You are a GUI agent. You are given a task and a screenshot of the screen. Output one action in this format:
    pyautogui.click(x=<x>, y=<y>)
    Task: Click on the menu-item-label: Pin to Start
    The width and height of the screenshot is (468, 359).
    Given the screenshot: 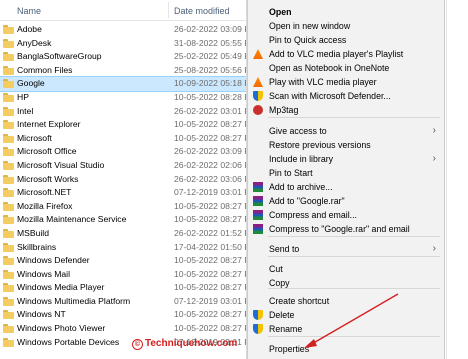 What is the action you would take?
    pyautogui.click(x=291, y=173)
    